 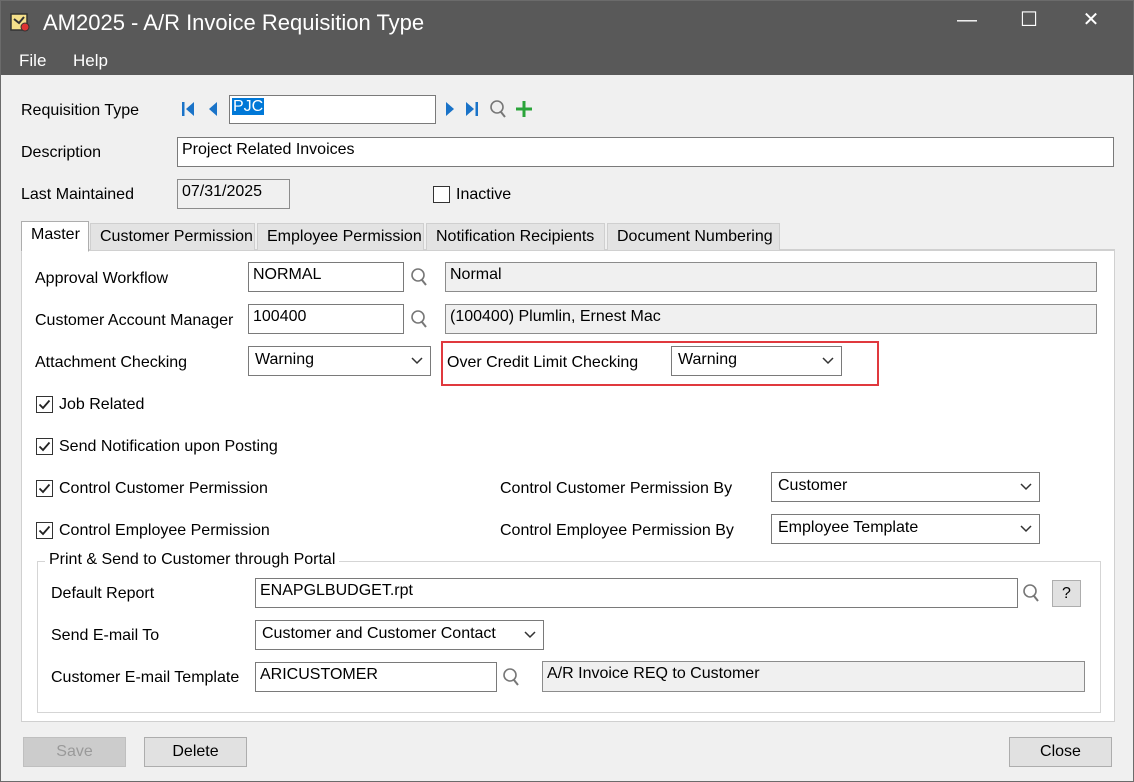 I want to click on control-employee-by-select: Employee Template, so click(x=905, y=529).